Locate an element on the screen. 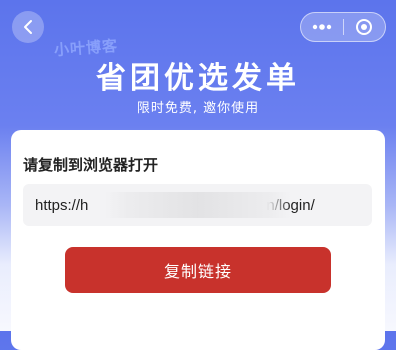 The height and width of the screenshot is (350, 396). page-title: 省团优选发单 is located at coordinates (198, 78).